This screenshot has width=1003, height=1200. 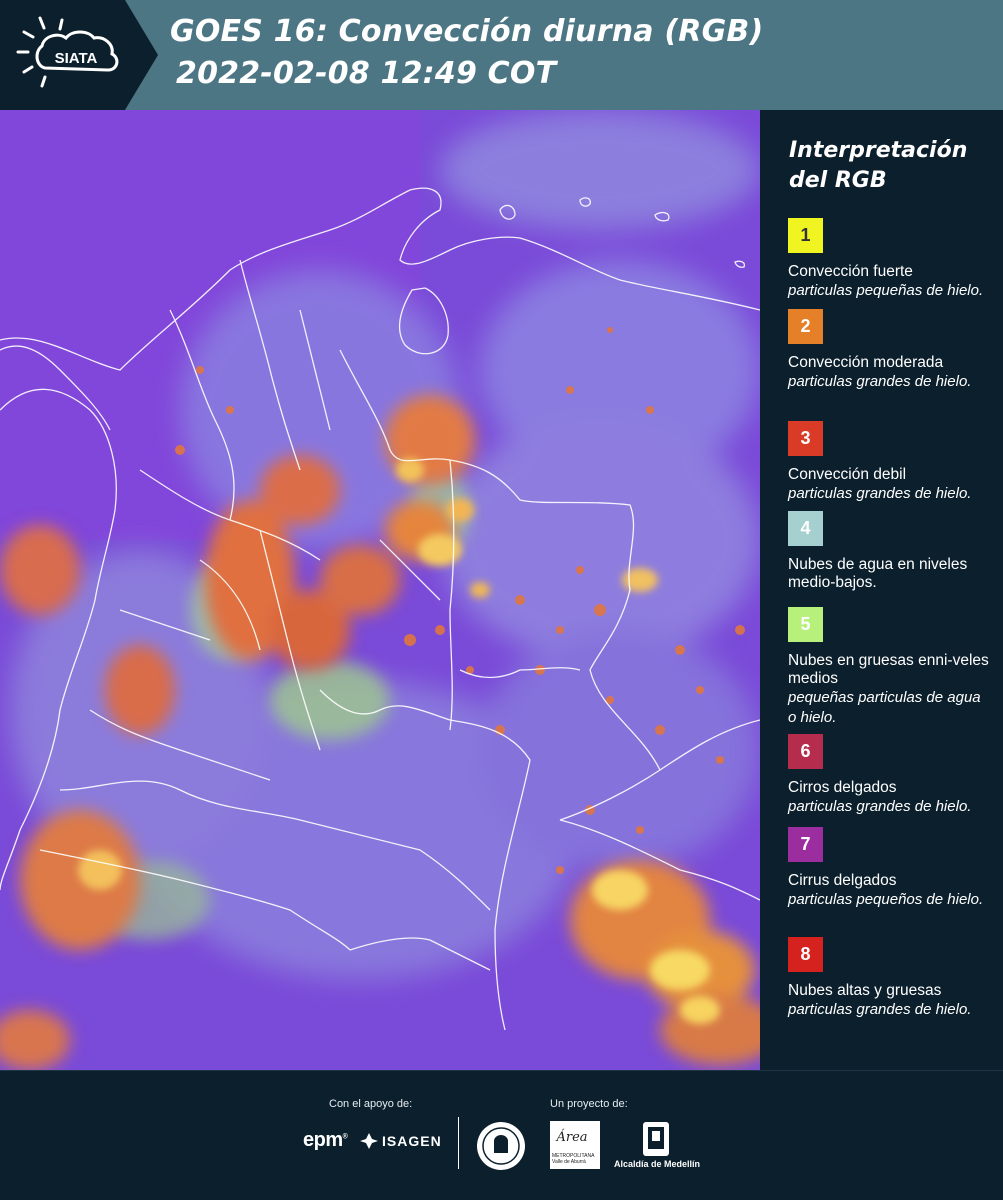 I want to click on legend-name-2: Convección moderada, so click(x=866, y=362).